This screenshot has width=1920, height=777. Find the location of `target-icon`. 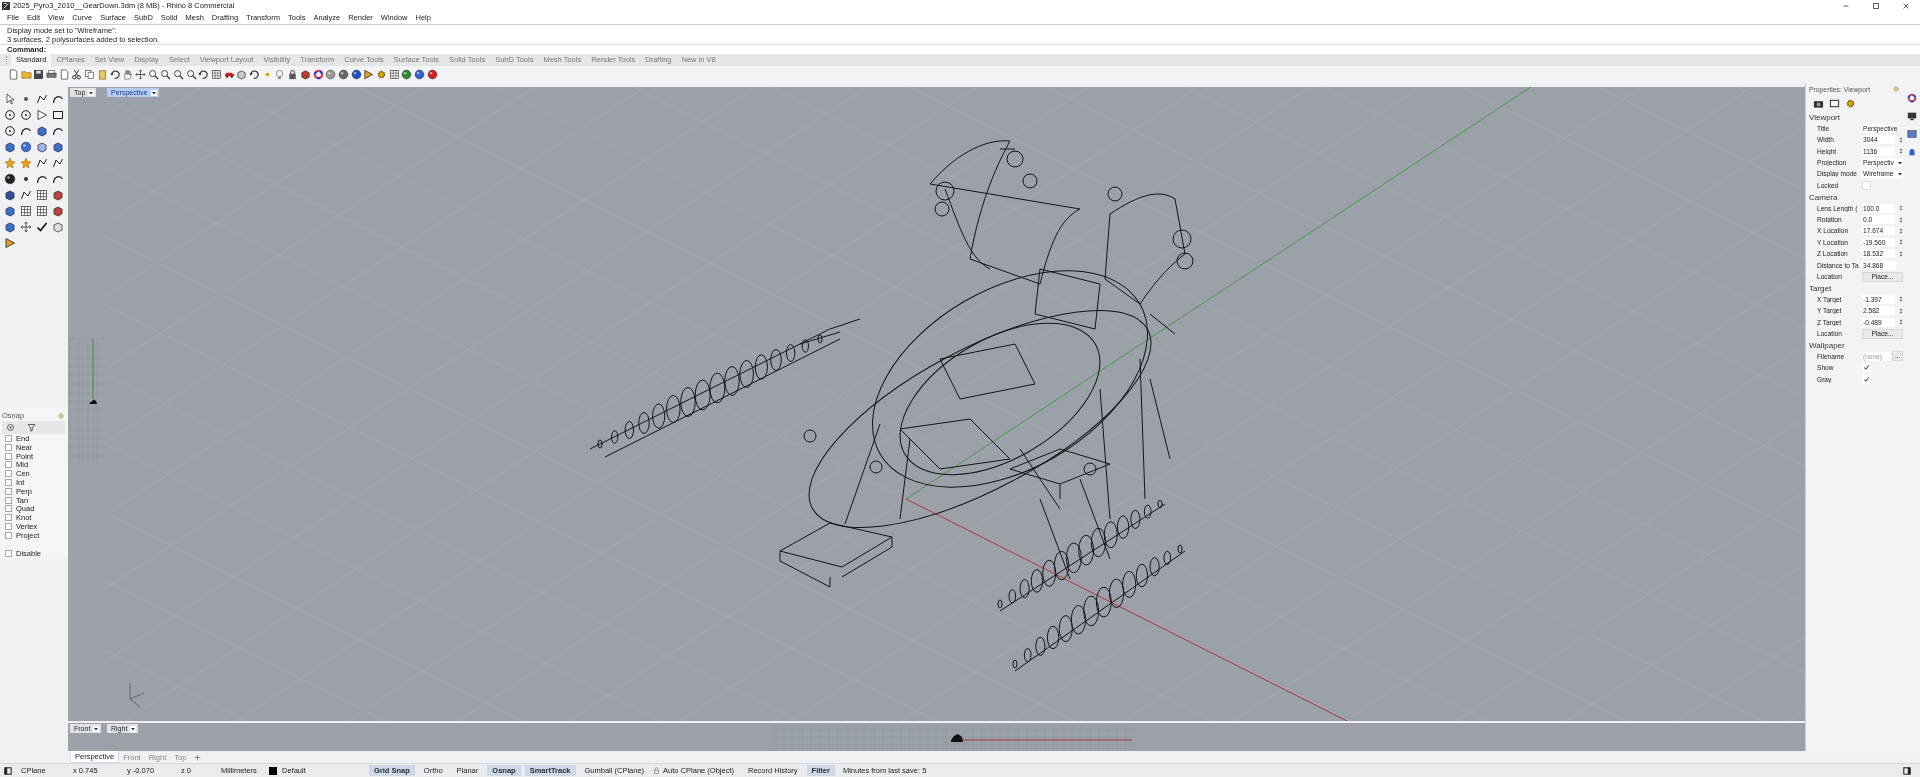

target-icon is located at coordinates (10, 428).